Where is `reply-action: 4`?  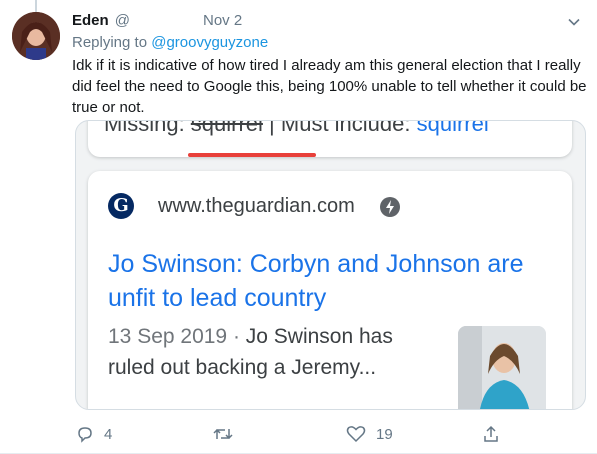 reply-action: 4 is located at coordinates (94, 434).